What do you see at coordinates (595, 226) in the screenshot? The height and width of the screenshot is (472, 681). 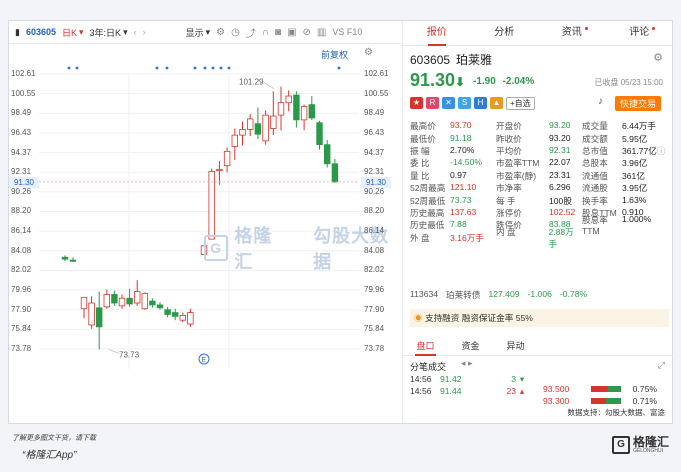 I see `quote-key: 股息率TTM` at bounding box center [595, 226].